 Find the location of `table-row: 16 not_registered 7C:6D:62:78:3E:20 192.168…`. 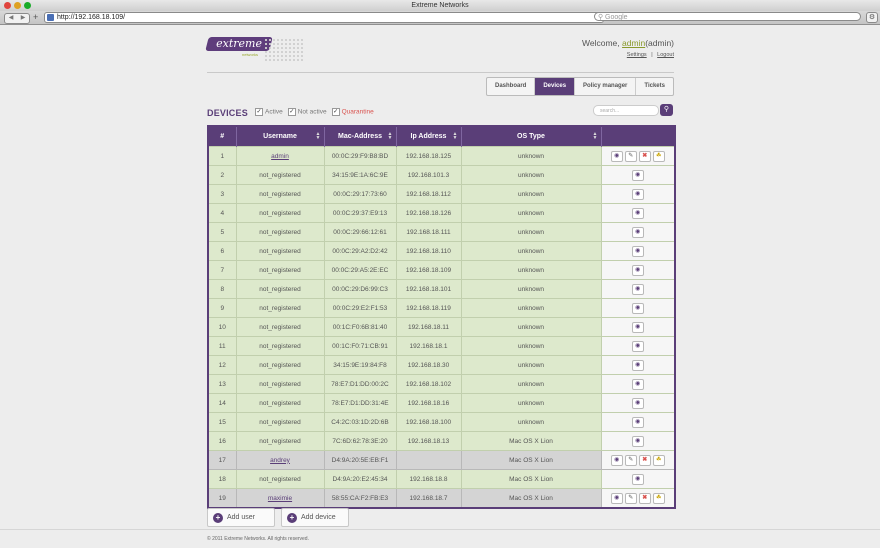

table-row: 16 not_registered 7C:6D:62:78:3E:20 192.168… is located at coordinates (441, 441).